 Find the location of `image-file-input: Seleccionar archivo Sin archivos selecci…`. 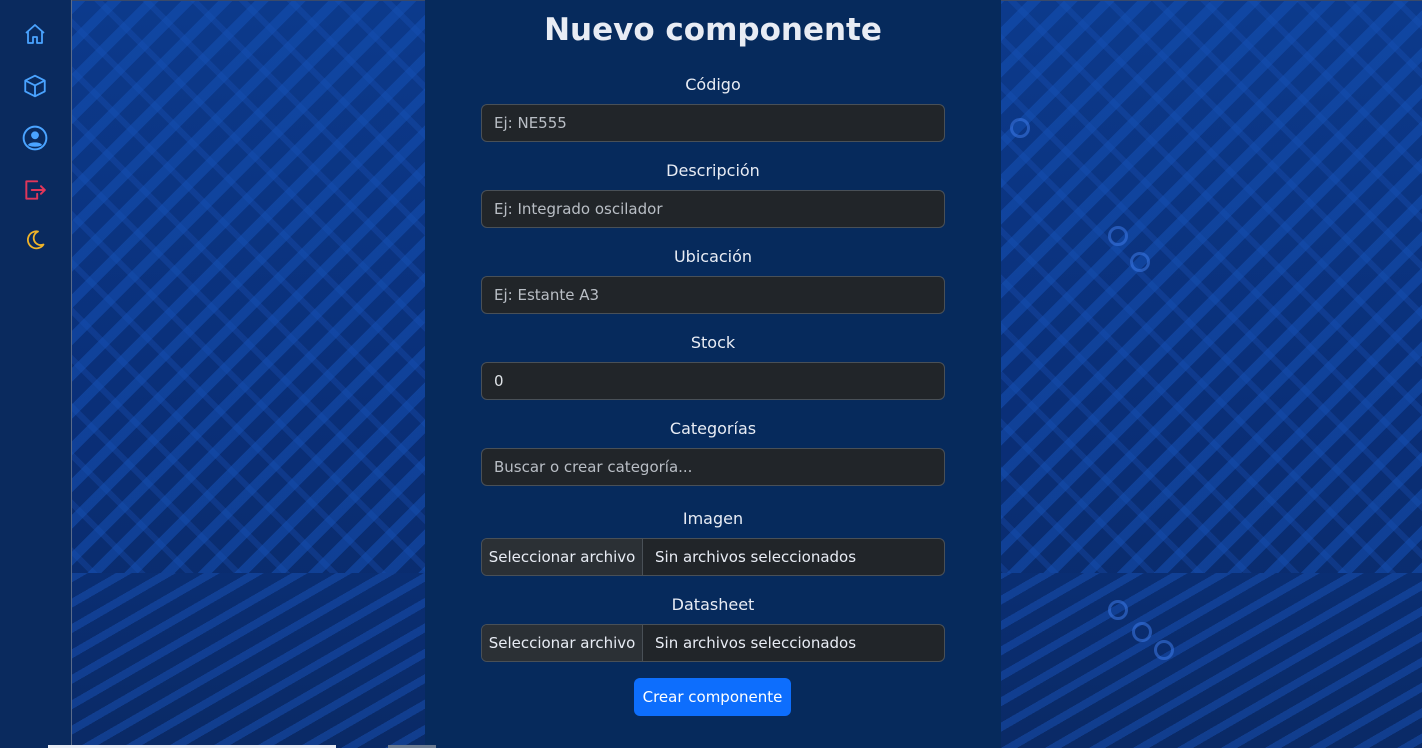

image-file-input: Seleccionar archivo Sin archivos selecci… is located at coordinates (713, 557).